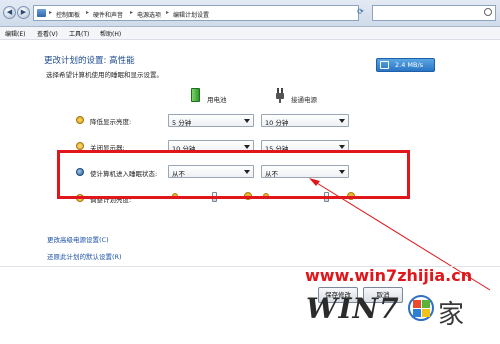 The width and height of the screenshot is (500, 344). What do you see at coordinates (451, 315) in the screenshot?
I see `watermark-logo-char: 家` at bounding box center [451, 315].